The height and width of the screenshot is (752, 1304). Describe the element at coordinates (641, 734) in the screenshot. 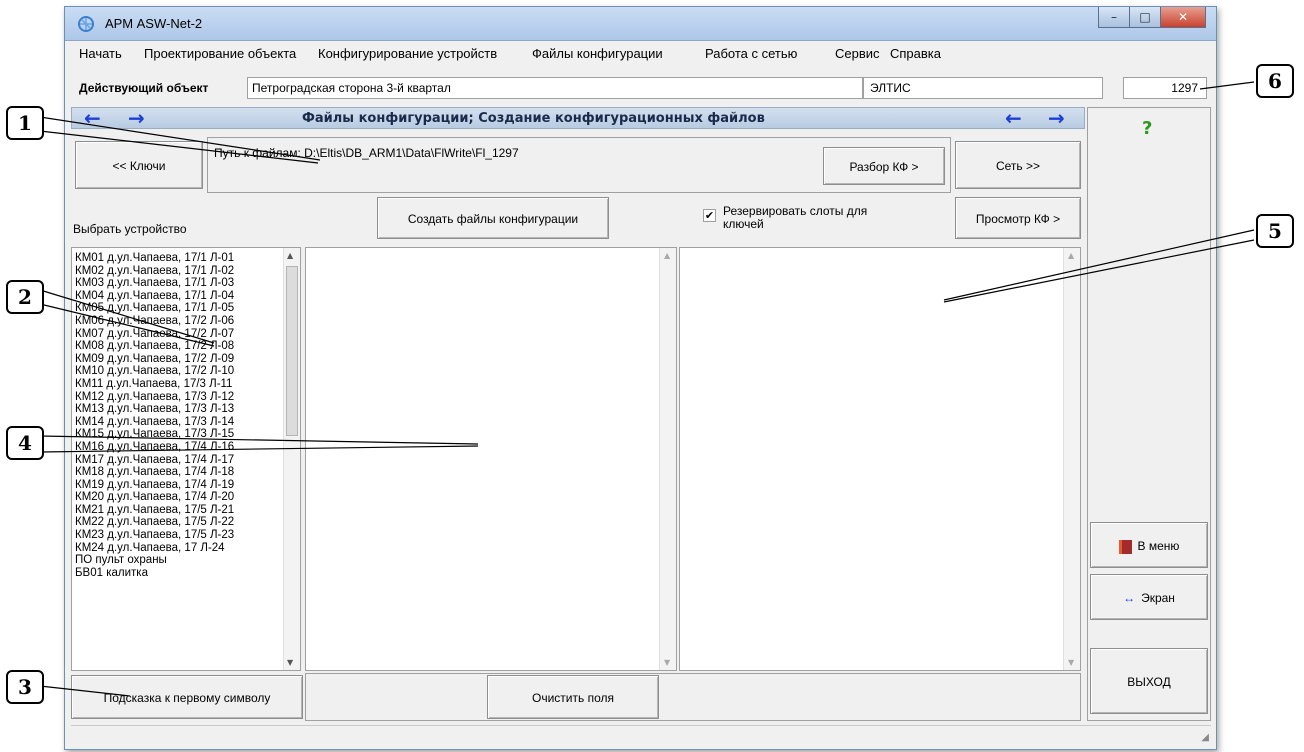

I see `status-bar: ◢` at that location.